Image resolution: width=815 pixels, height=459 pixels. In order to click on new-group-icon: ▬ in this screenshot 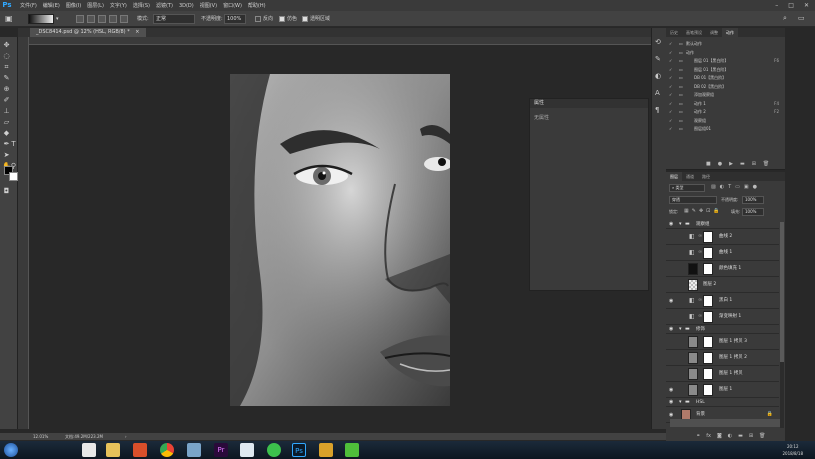, I will do `click(740, 436)`.